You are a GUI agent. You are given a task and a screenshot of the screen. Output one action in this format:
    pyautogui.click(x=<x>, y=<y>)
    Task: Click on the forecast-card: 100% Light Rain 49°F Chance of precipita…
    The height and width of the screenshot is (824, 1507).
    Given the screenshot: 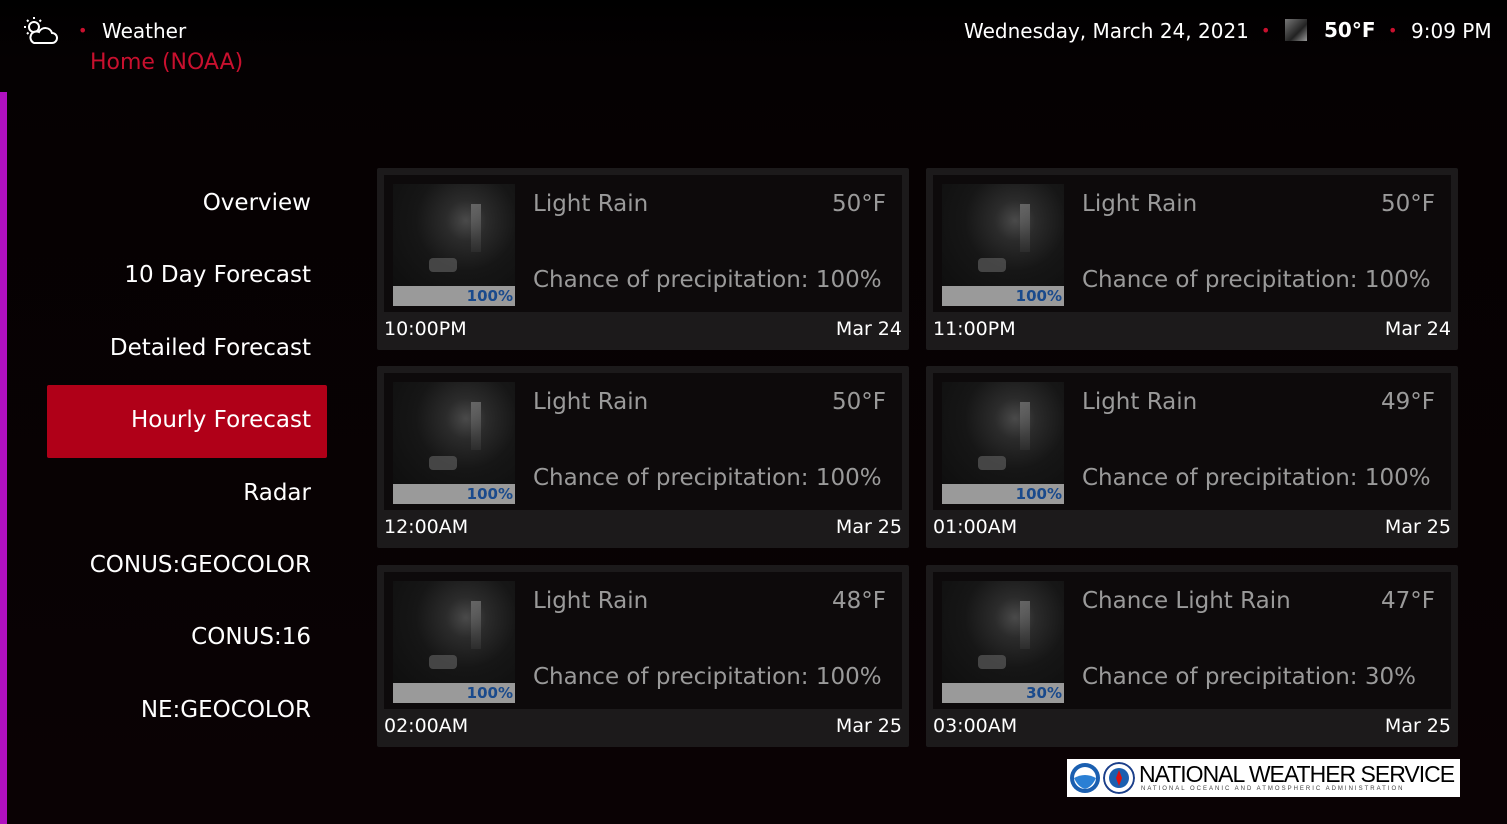 What is the action you would take?
    pyautogui.click(x=1192, y=457)
    